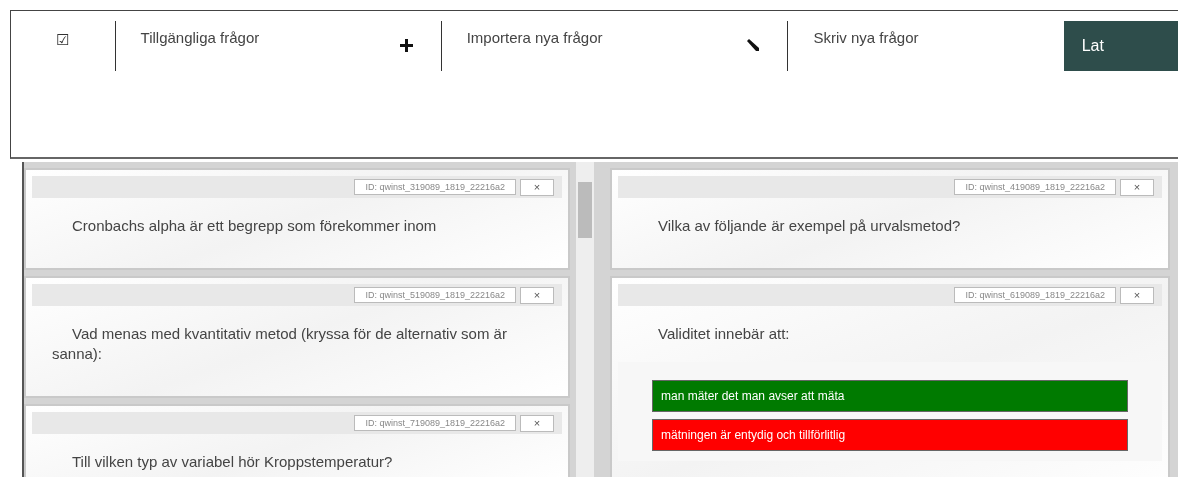 The height and width of the screenshot is (477, 1178). Describe the element at coordinates (585, 210) in the screenshot. I see `scroll-thumb` at that location.